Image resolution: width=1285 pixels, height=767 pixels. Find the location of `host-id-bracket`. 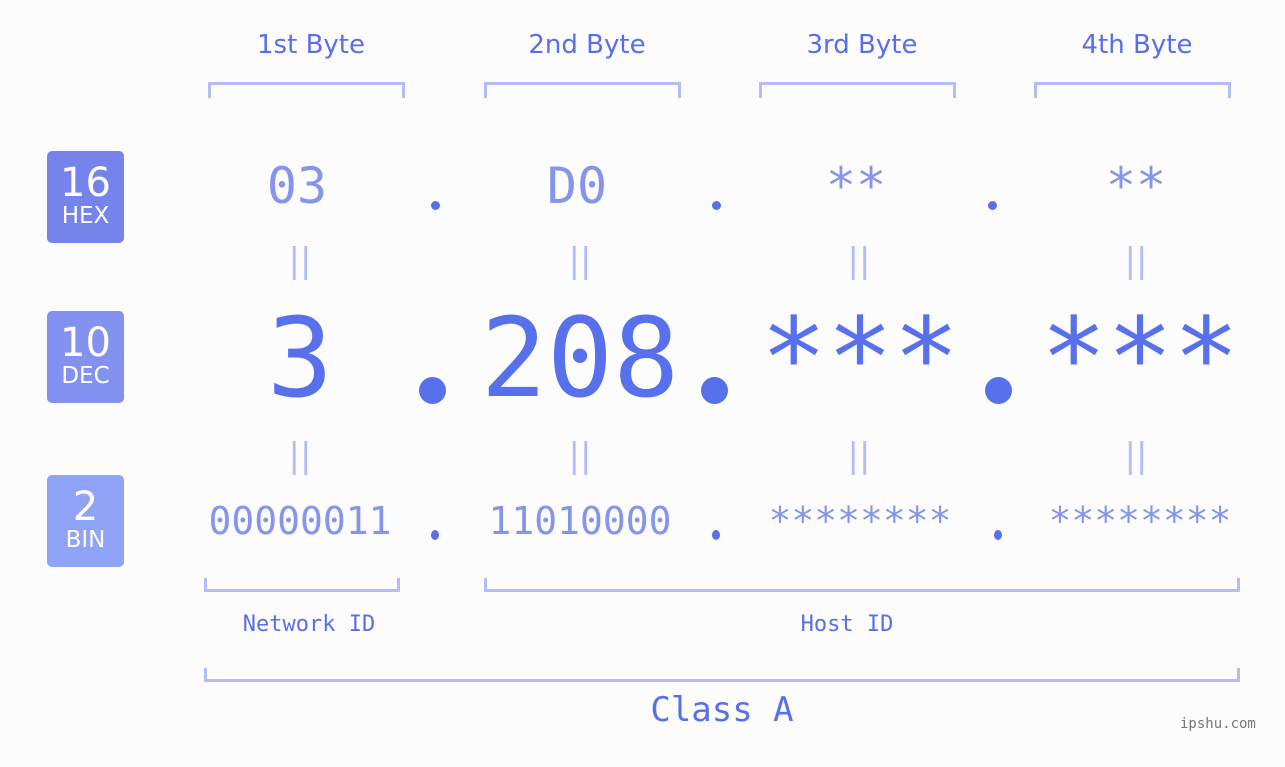

host-id-bracket is located at coordinates (862, 585).